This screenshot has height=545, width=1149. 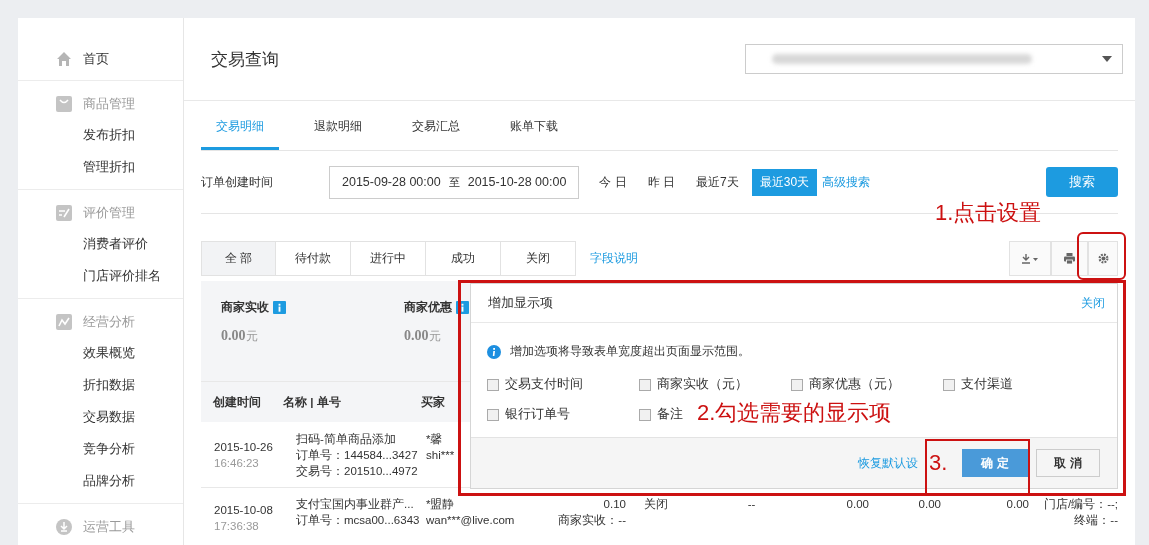 What do you see at coordinates (535, 384) in the screenshot?
I see `column-option: 交易支付时间` at bounding box center [535, 384].